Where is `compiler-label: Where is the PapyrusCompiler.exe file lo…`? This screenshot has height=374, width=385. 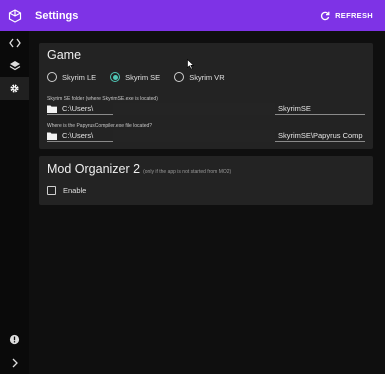
compiler-label: Where is the PapyrusCompiler.exe file lo… is located at coordinates (100, 126).